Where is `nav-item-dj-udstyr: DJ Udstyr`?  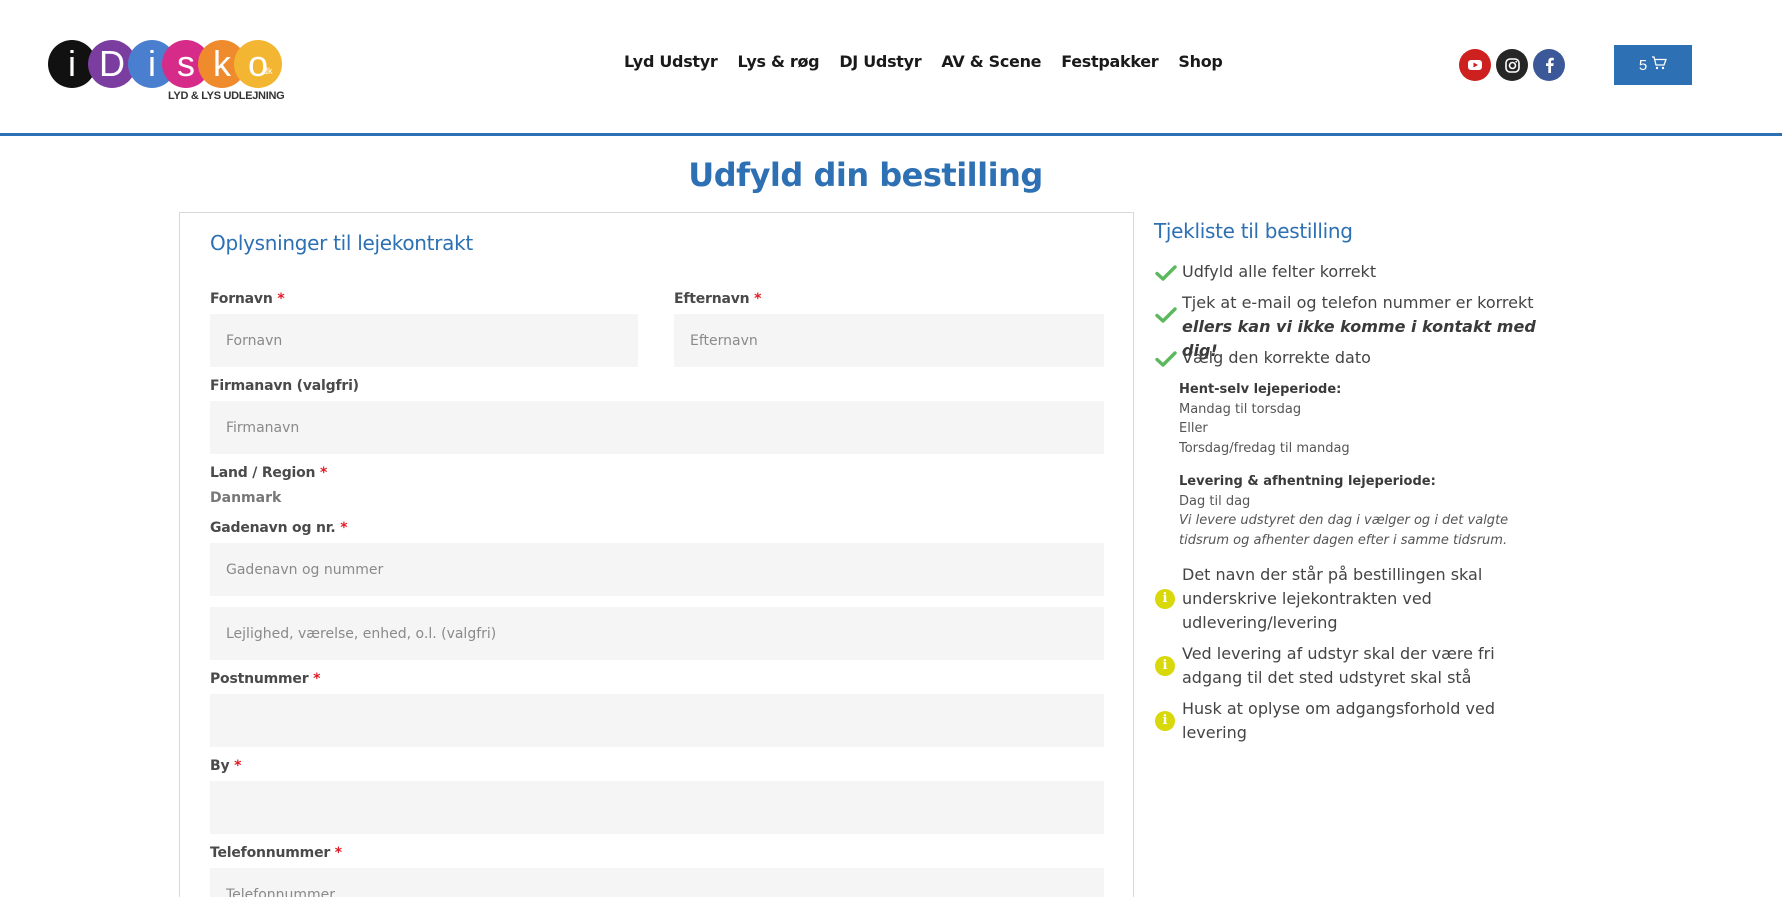 nav-item-dj-udstyr: DJ Udstyr is located at coordinates (880, 61).